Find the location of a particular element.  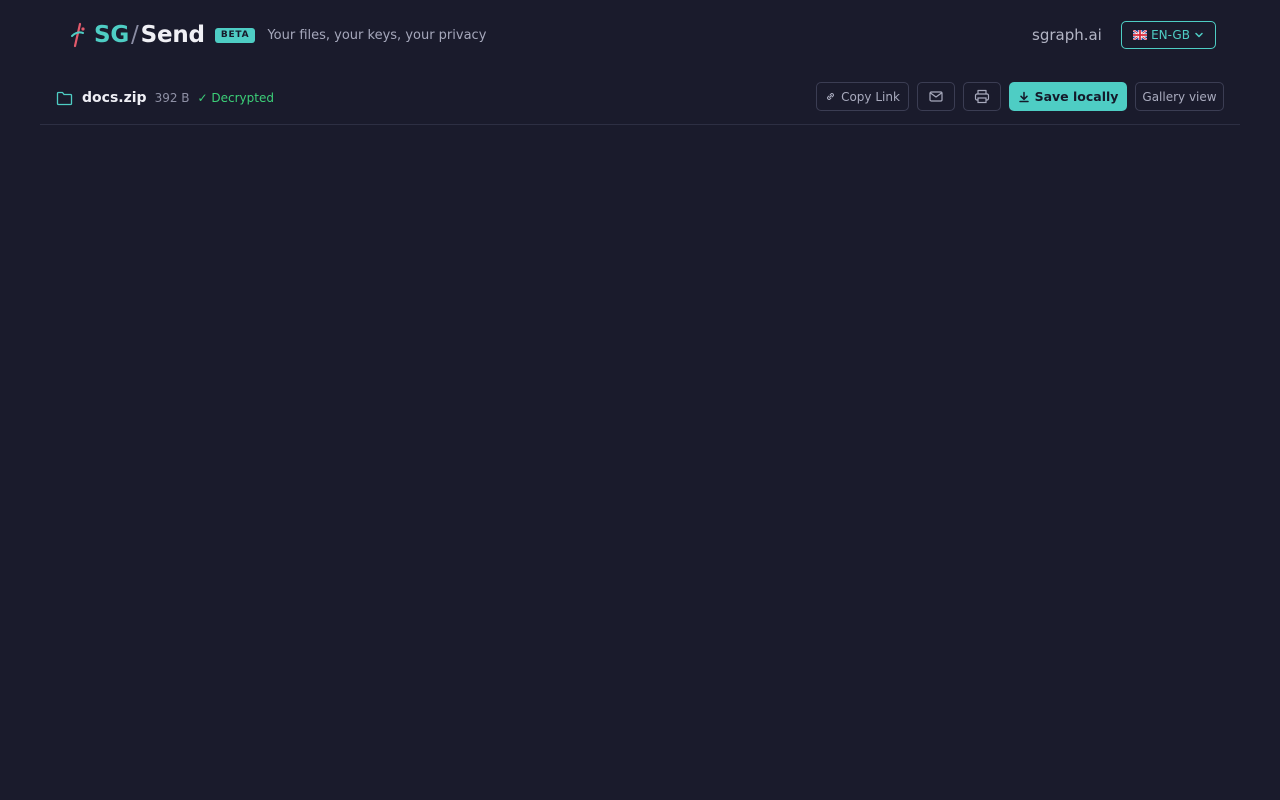

copy-link-label: Copy Link is located at coordinates (870, 96).